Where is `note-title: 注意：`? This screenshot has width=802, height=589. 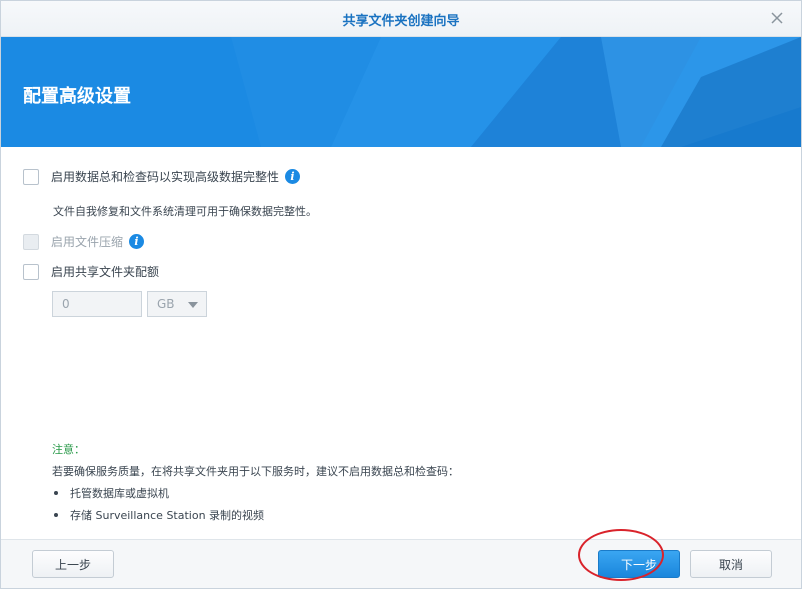 note-title: 注意： is located at coordinates (68, 449).